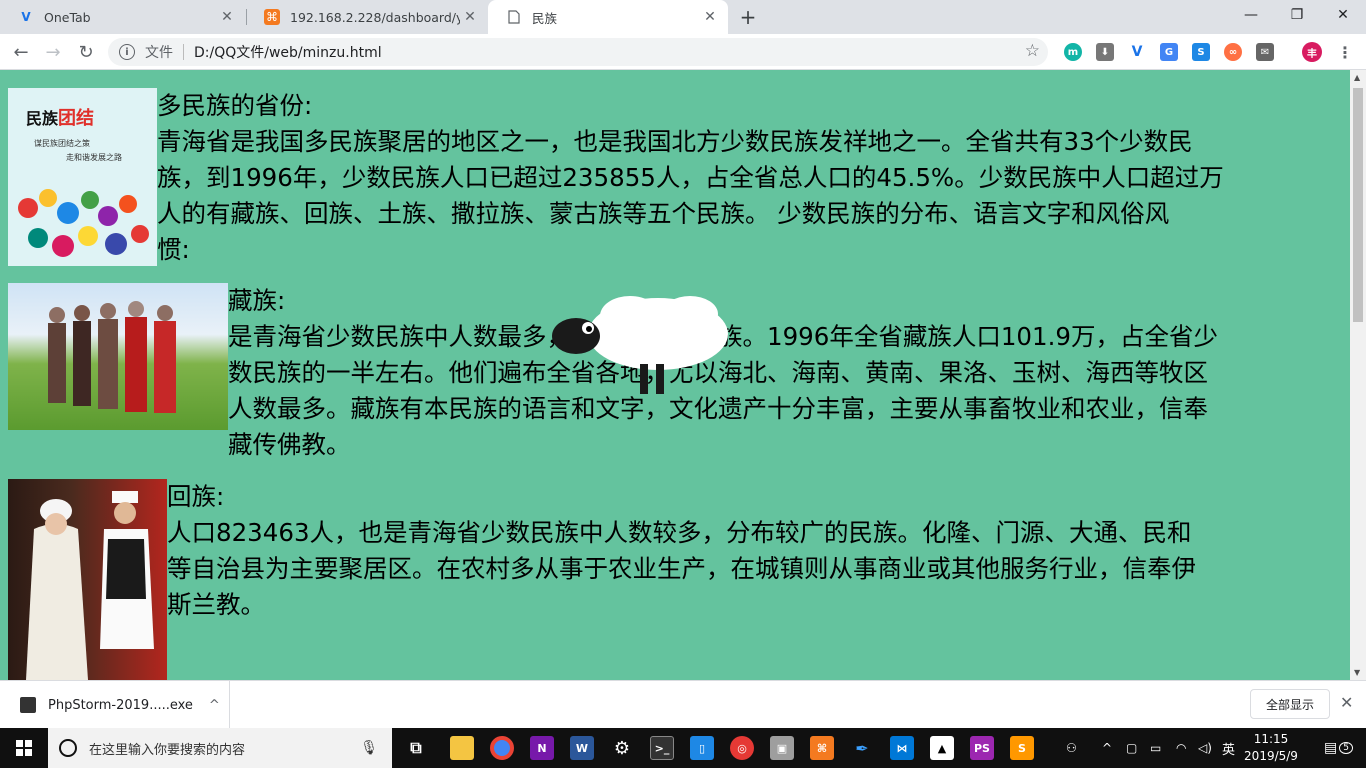  Describe the element at coordinates (1312, 52) in the screenshot. I see `profile-avatar: 丰` at that location.